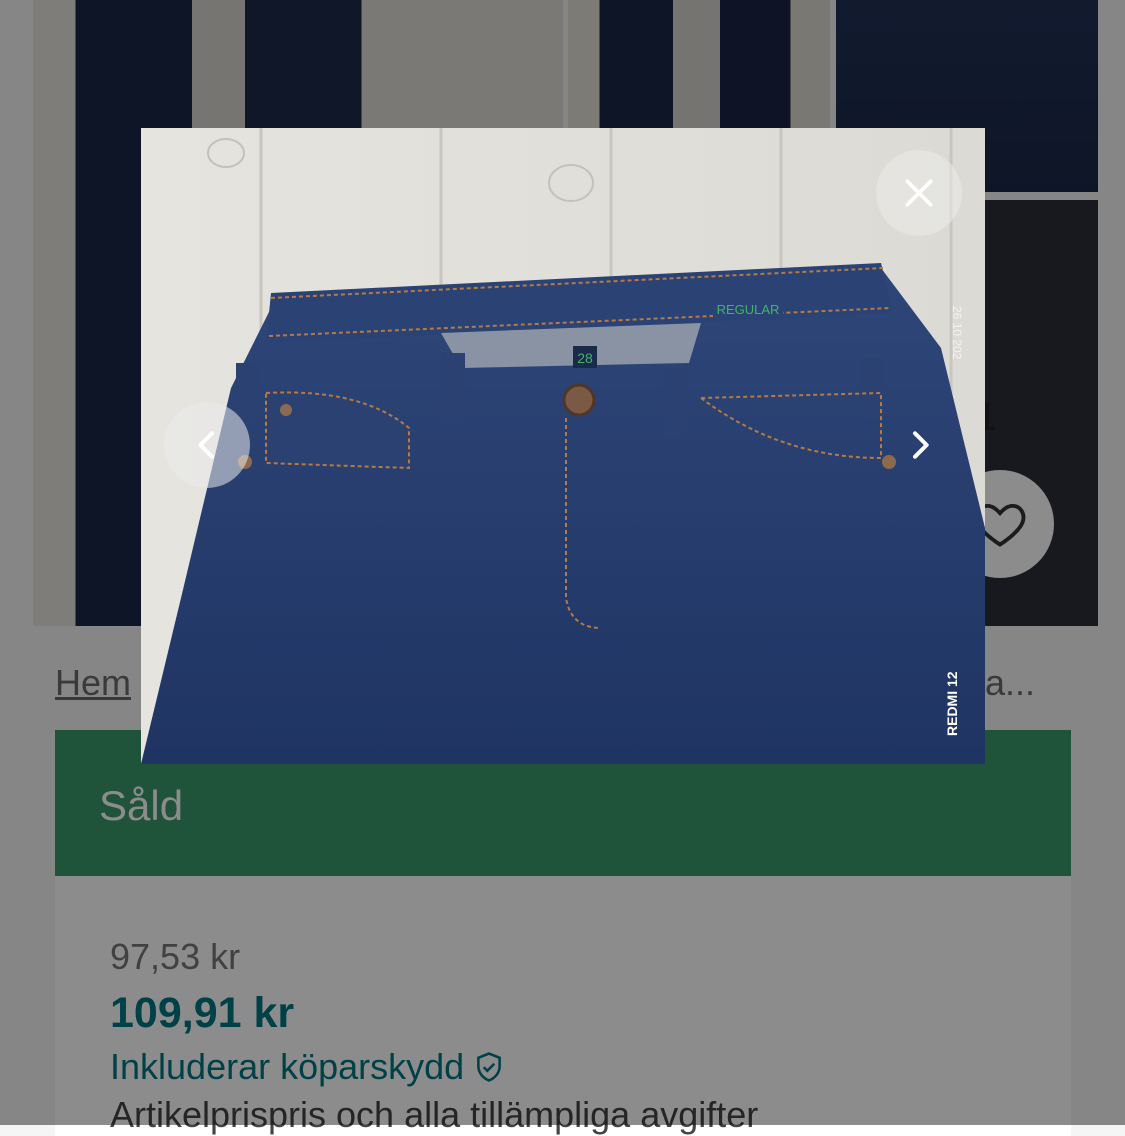 The width and height of the screenshot is (1125, 1136). Describe the element at coordinates (952, 703) in the screenshot. I see `camera-watermark: REDMI 12` at that location.